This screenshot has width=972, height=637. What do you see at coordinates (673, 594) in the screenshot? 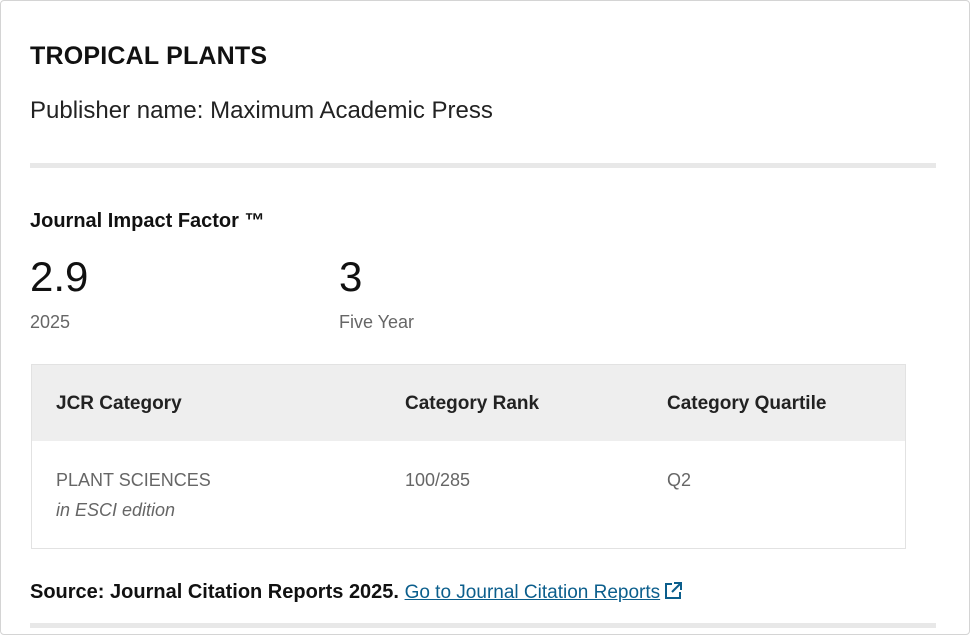
I see `external-link-icon` at bounding box center [673, 594].